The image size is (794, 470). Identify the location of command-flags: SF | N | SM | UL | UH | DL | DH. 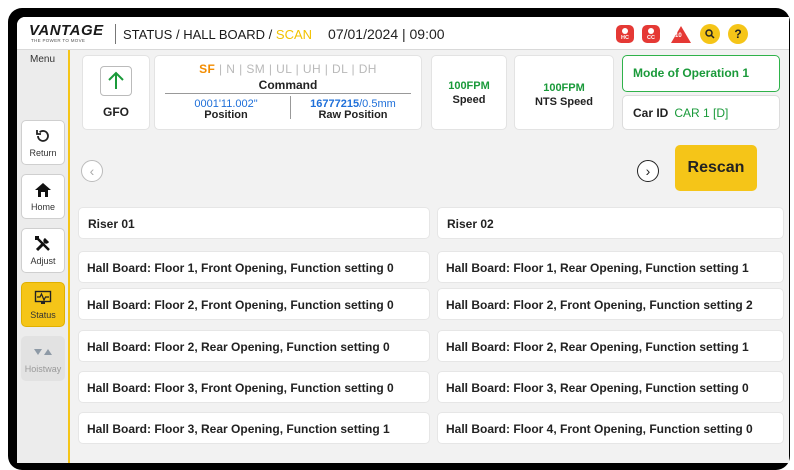
(288, 69).